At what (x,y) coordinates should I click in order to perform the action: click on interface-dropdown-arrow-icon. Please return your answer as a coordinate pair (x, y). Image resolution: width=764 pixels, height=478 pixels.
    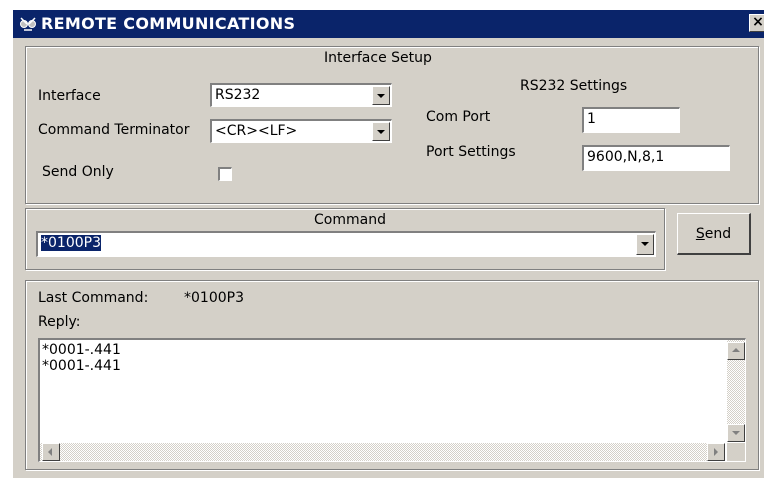
    Looking at the image, I should click on (381, 95).